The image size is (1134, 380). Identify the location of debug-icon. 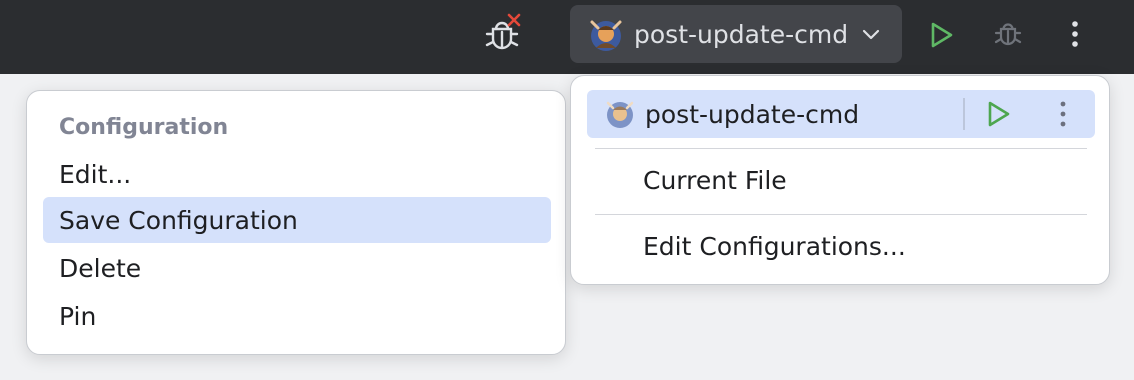
(1008, 34).